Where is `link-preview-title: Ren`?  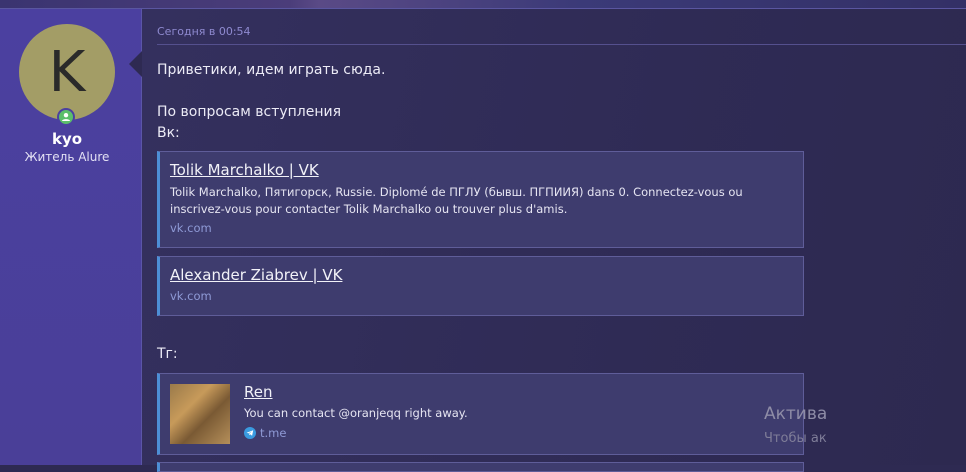
link-preview-title: Ren is located at coordinates (258, 392).